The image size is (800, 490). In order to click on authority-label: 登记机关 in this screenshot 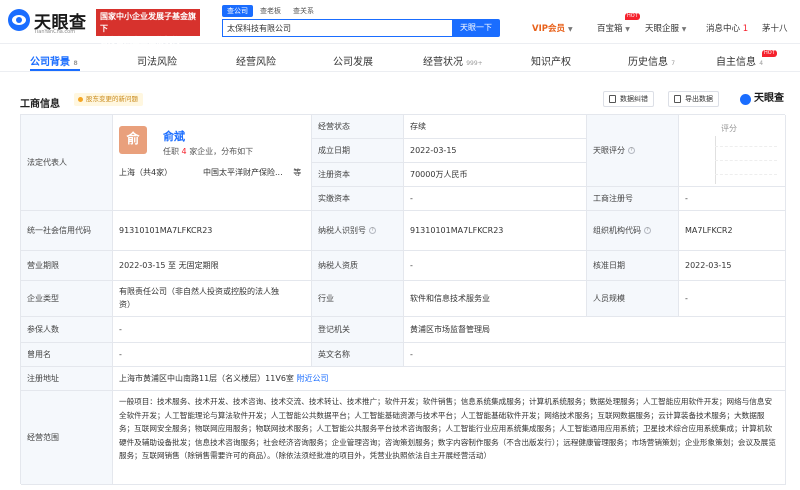, I will do `click(358, 330)`.